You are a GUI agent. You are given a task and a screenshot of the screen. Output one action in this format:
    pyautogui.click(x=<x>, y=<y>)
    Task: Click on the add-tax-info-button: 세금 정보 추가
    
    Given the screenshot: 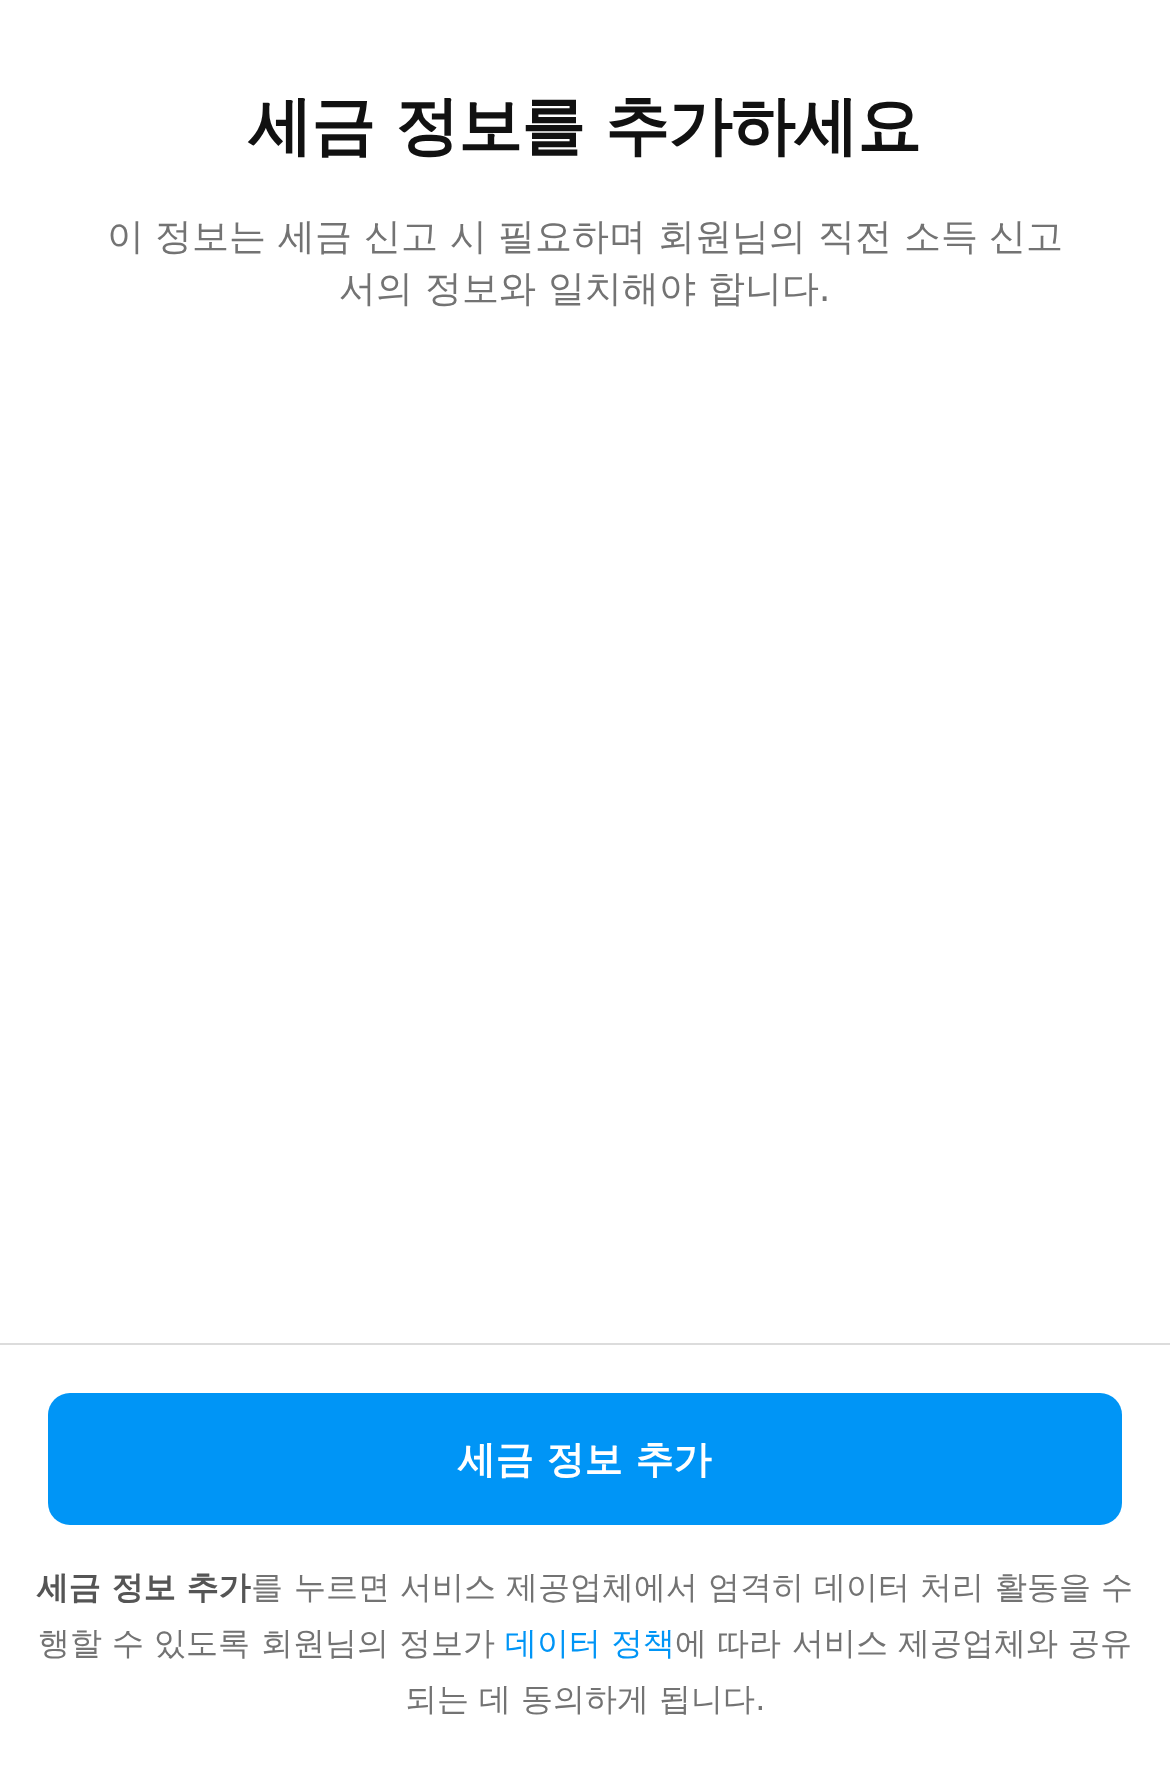 What is the action you would take?
    pyautogui.click(x=585, y=1459)
    